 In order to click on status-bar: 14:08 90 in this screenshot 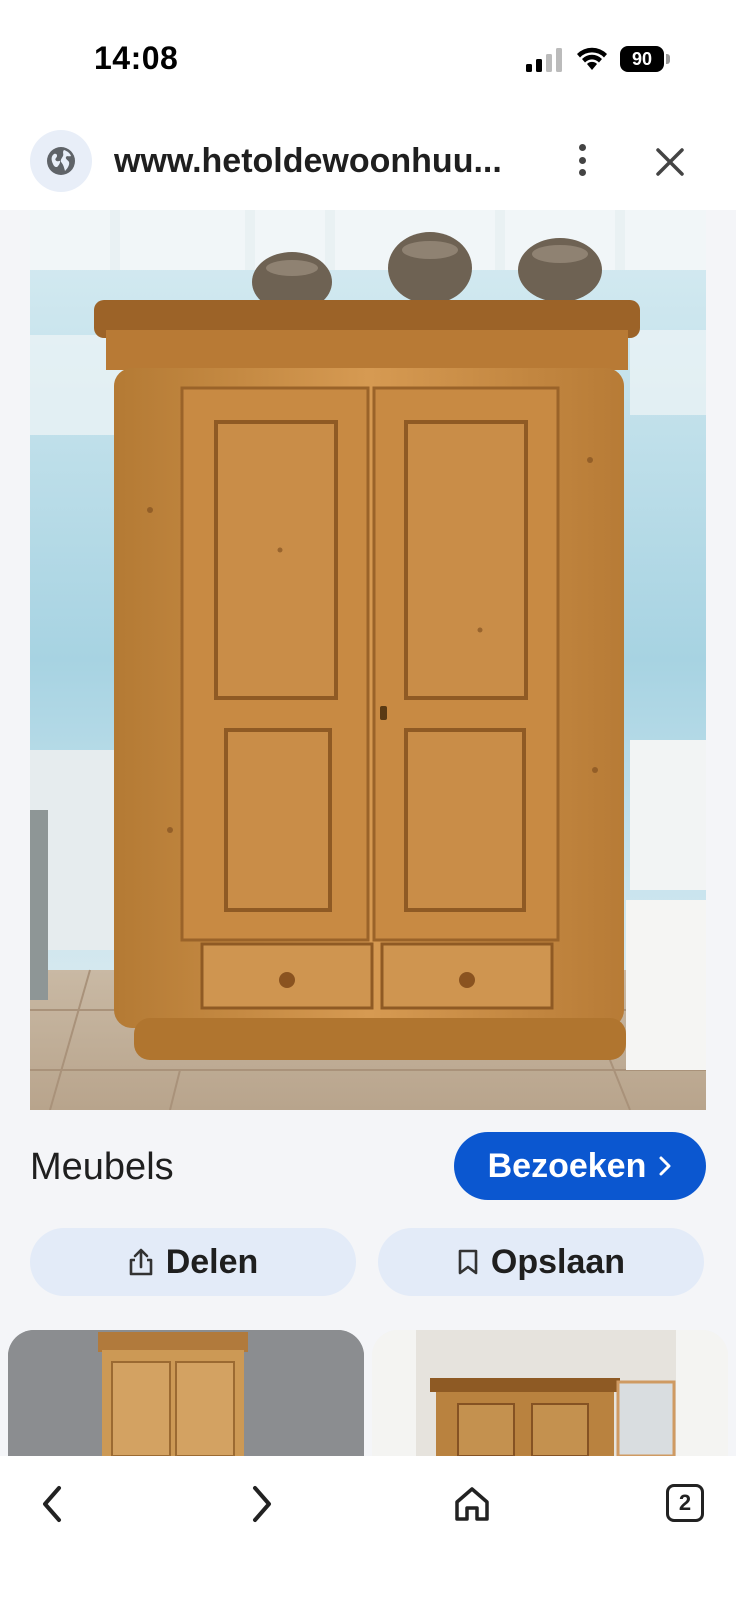, I will do `click(368, 59)`.